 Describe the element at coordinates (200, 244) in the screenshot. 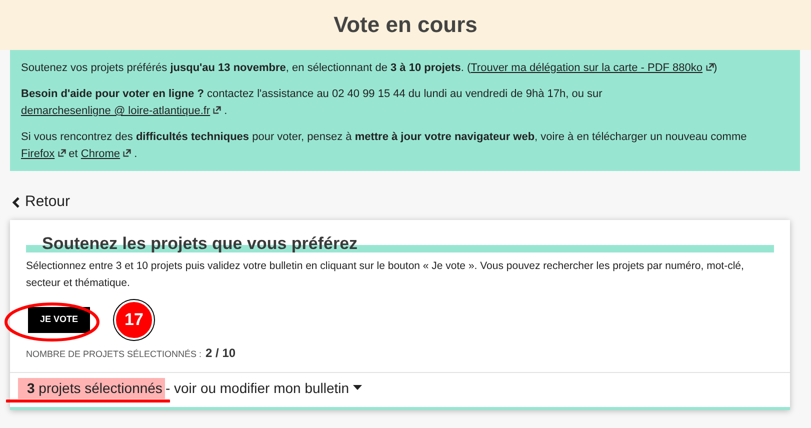

I see `card-title: Soutenez les projets que vous préférez` at that location.